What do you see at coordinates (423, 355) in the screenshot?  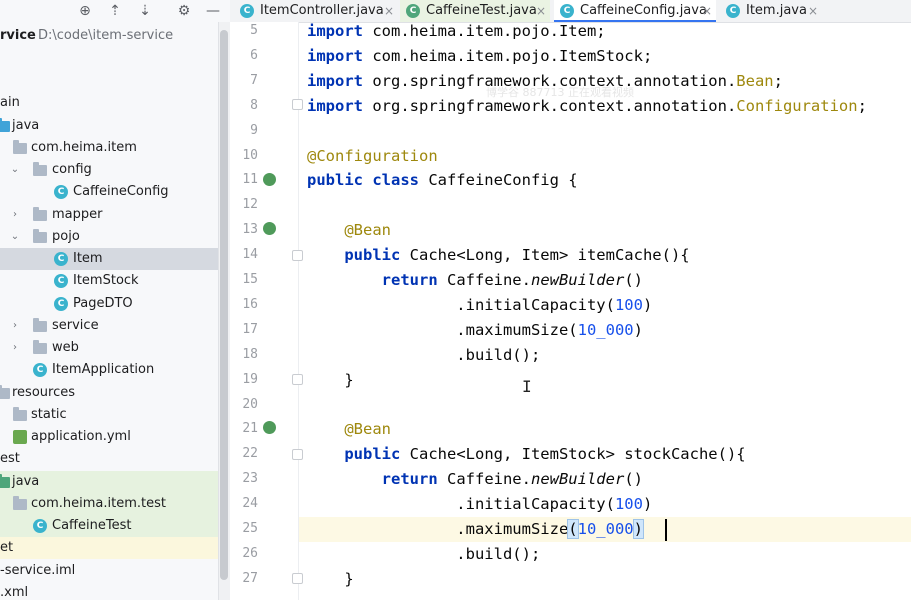 I see `code-line: .build();` at bounding box center [423, 355].